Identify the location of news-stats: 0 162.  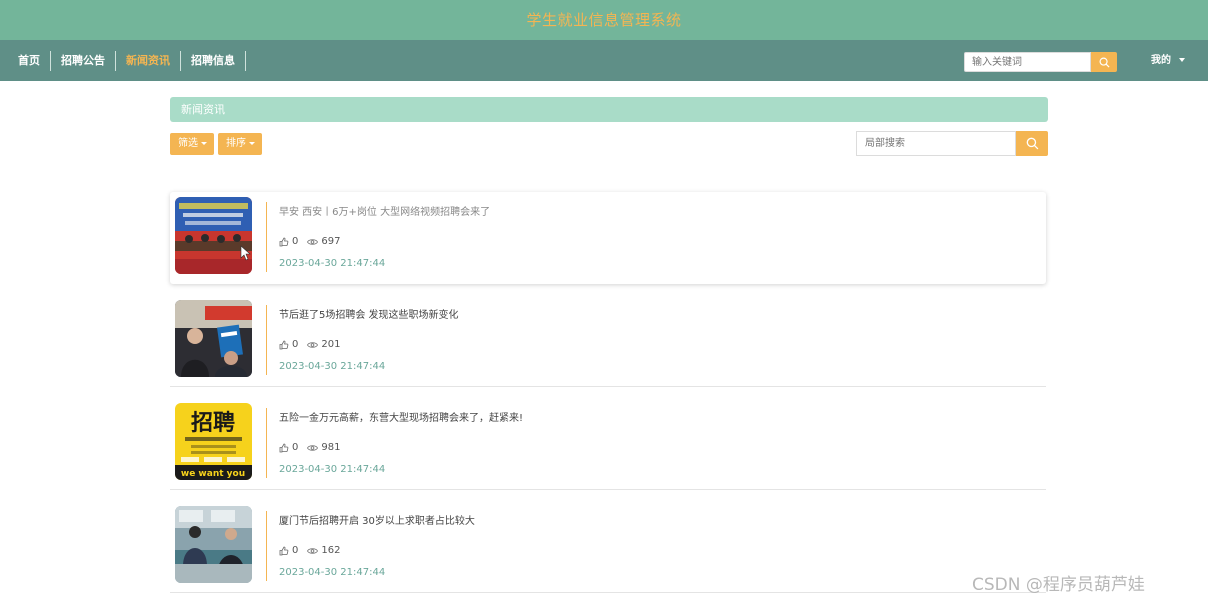
(314, 550).